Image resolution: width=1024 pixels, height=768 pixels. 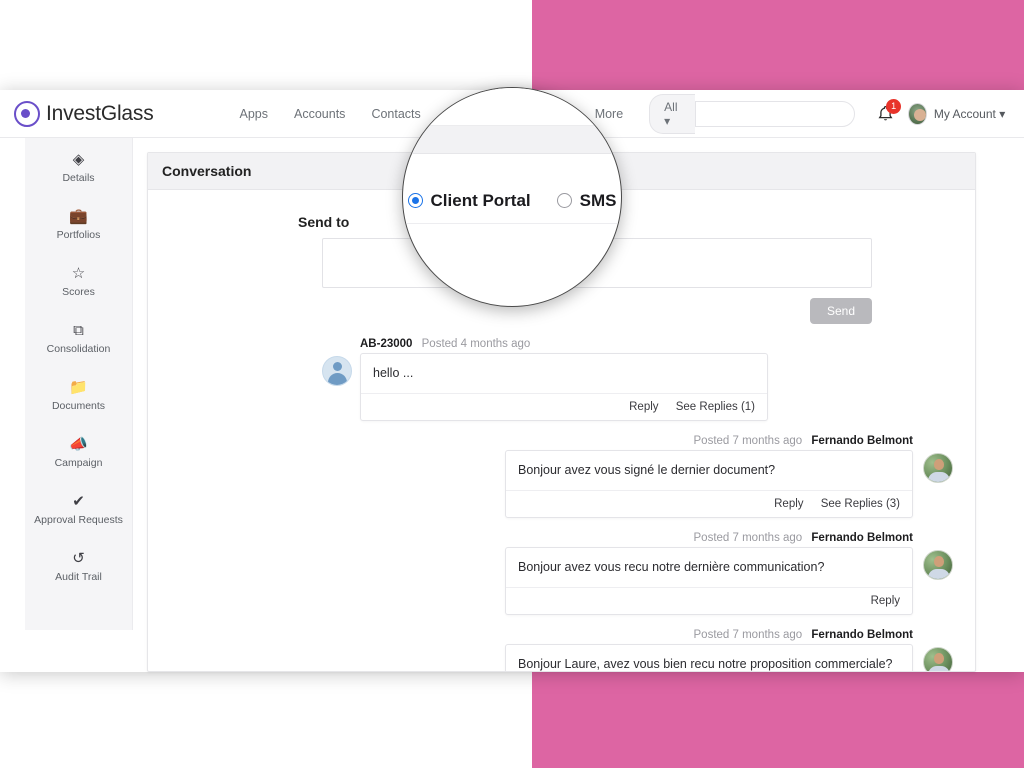 What do you see at coordinates (860, 504) in the screenshot?
I see `see-replies-link: See Replies (3)` at bounding box center [860, 504].